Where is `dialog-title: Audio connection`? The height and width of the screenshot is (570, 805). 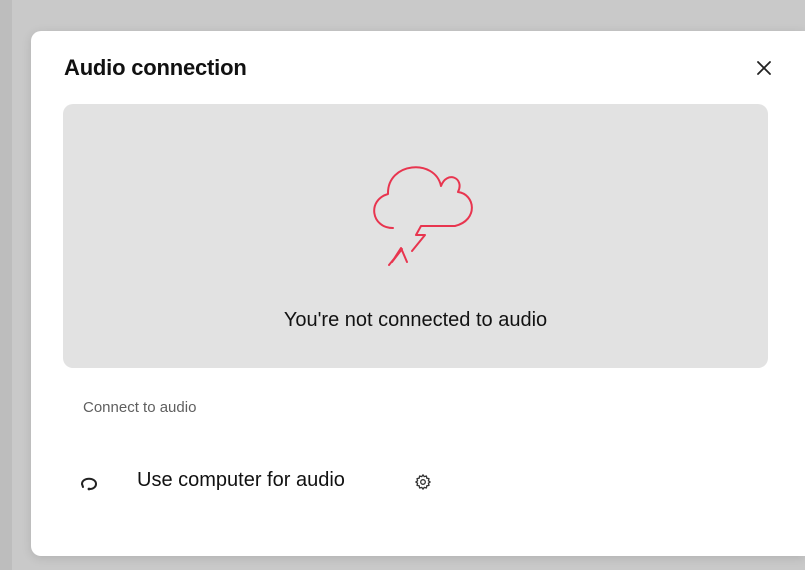 dialog-title: Audio connection is located at coordinates (155, 67).